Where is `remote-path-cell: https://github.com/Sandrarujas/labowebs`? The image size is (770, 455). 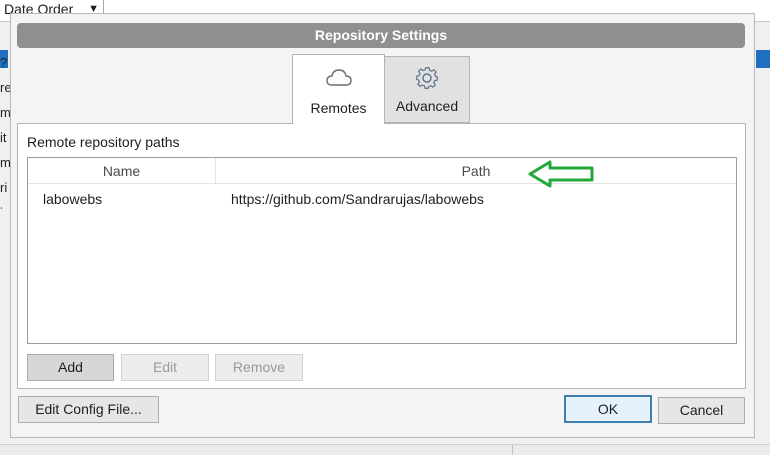
remote-path-cell: https://github.com/Sandrarujas/labowebs is located at coordinates (357, 199).